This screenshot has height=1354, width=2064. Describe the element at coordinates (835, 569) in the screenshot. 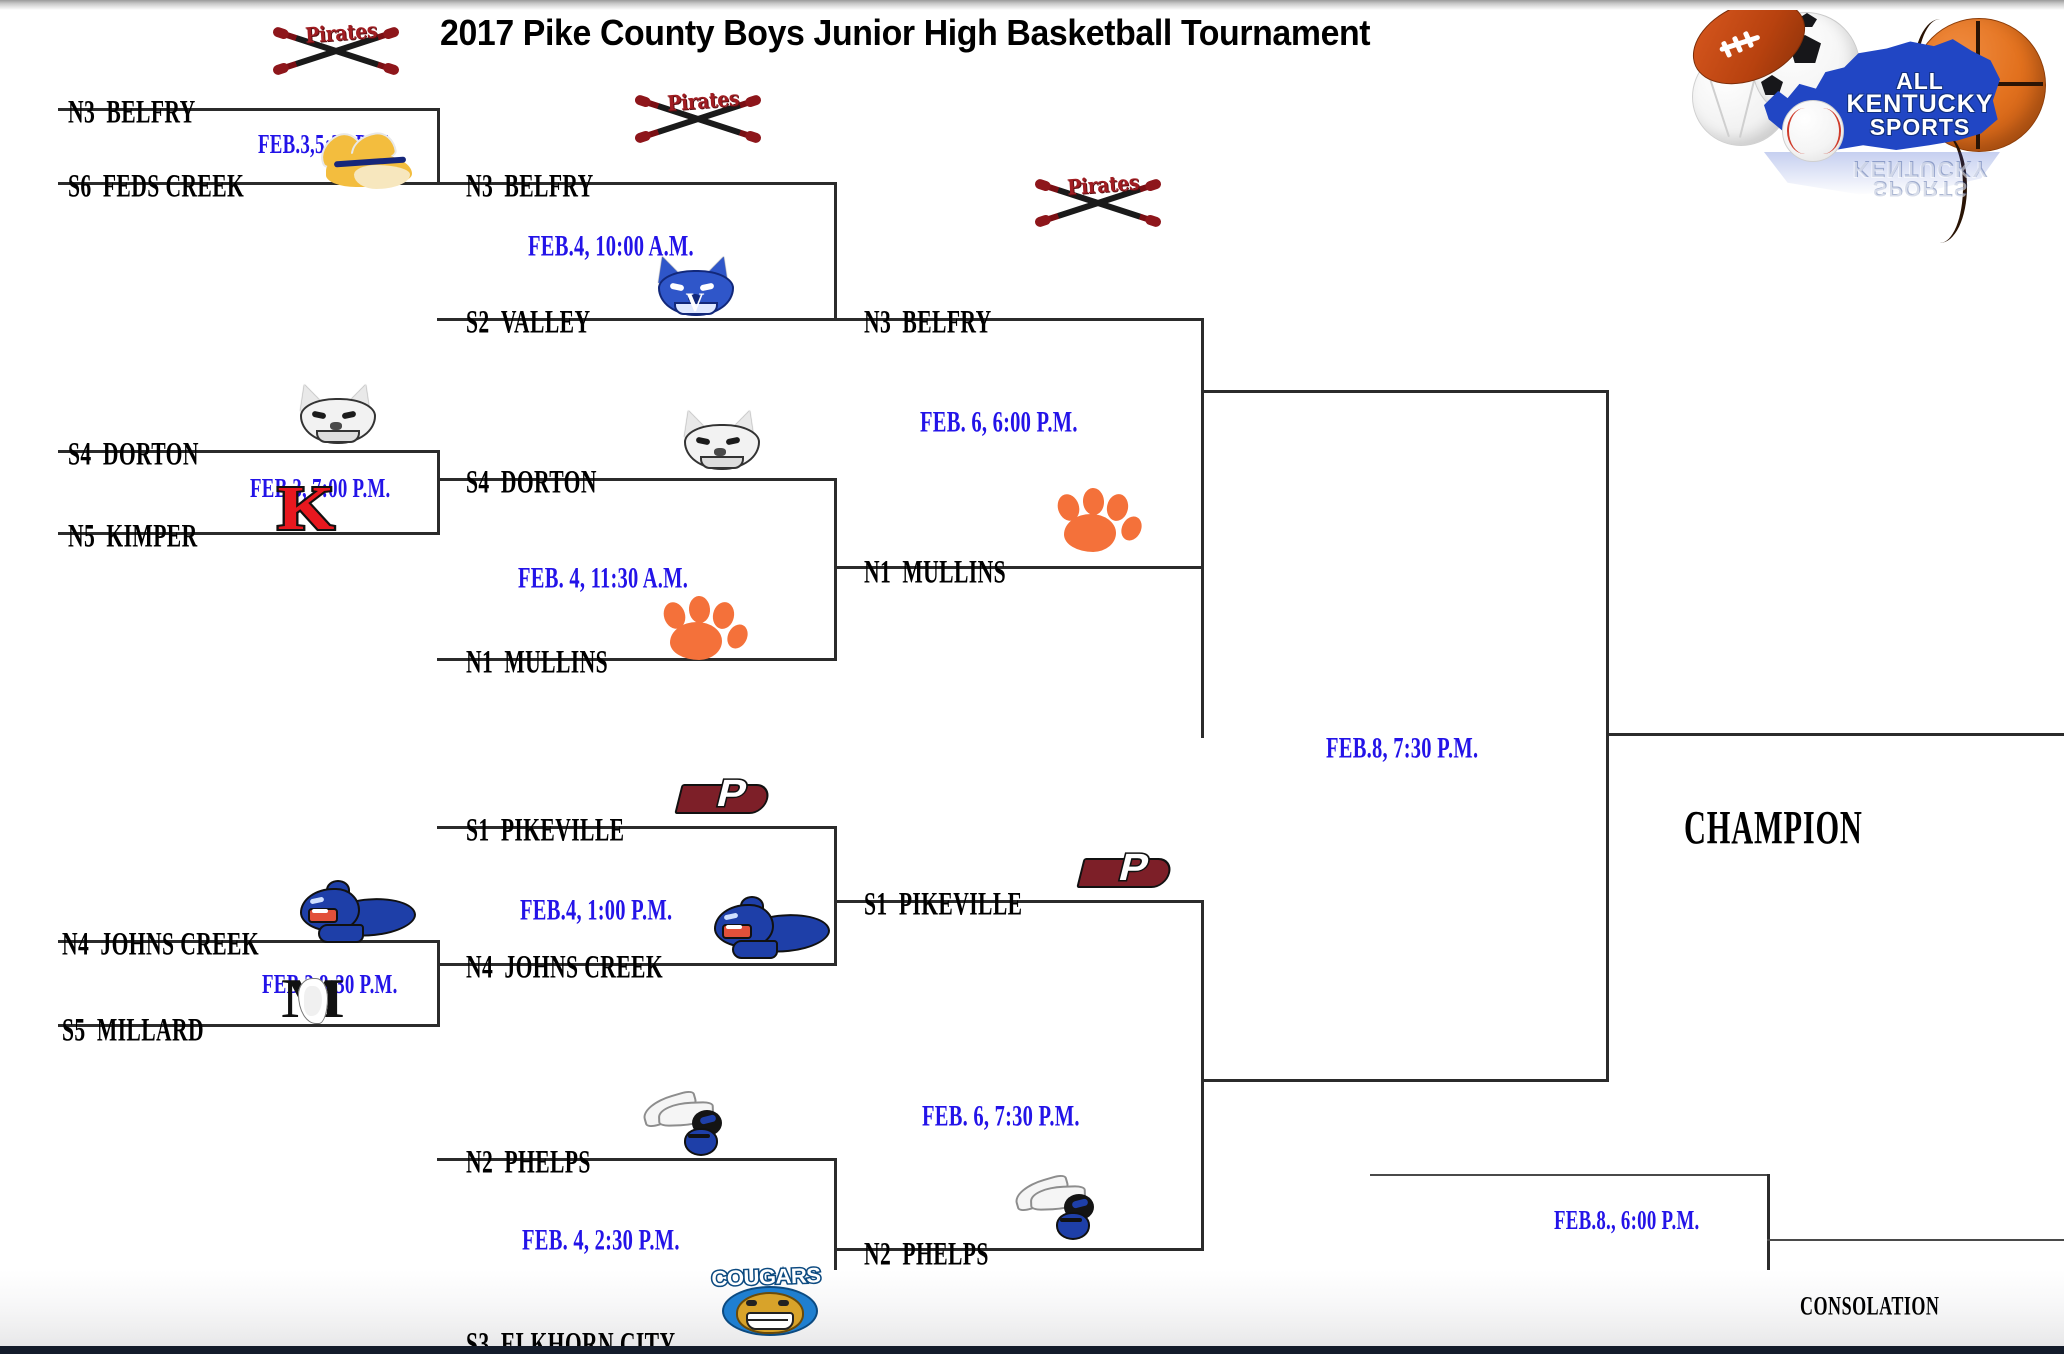

I see `r2-g2-right-connector` at that location.